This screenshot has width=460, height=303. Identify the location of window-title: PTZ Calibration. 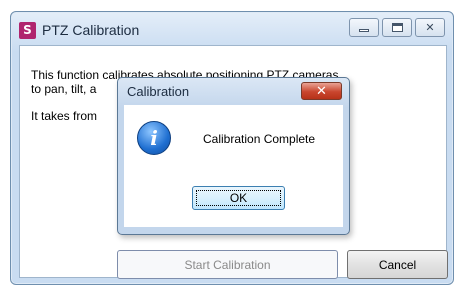
(91, 30).